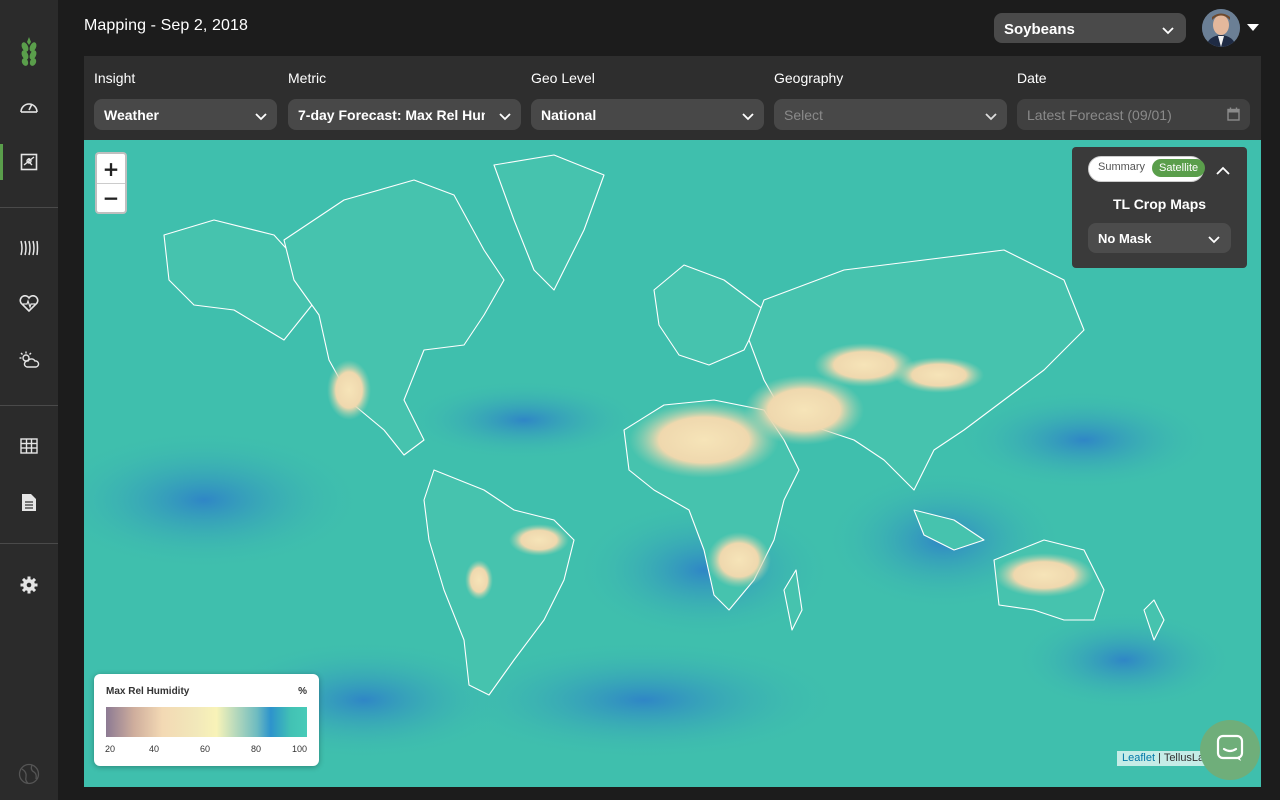 The height and width of the screenshot is (800, 1280). What do you see at coordinates (1179, 168) in the screenshot?
I see `toggle-satellite: Satellite` at bounding box center [1179, 168].